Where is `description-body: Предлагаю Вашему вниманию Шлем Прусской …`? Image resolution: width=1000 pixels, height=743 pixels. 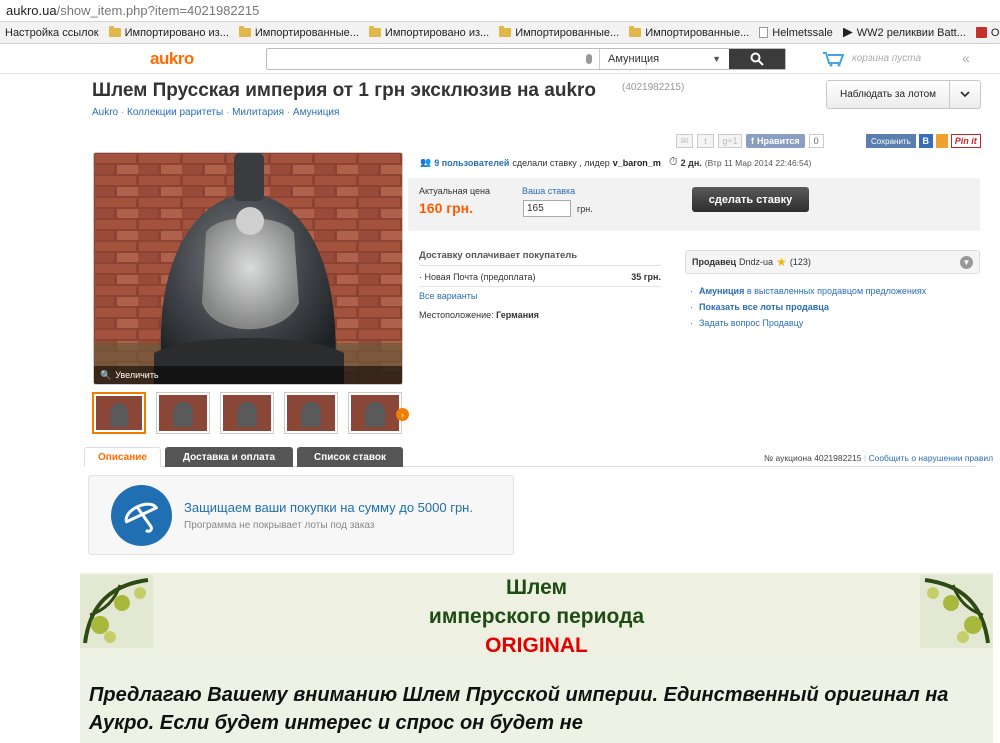 description-body: Предлагаю Вашему вниманию Шлем Прусской … is located at coordinates (519, 709).